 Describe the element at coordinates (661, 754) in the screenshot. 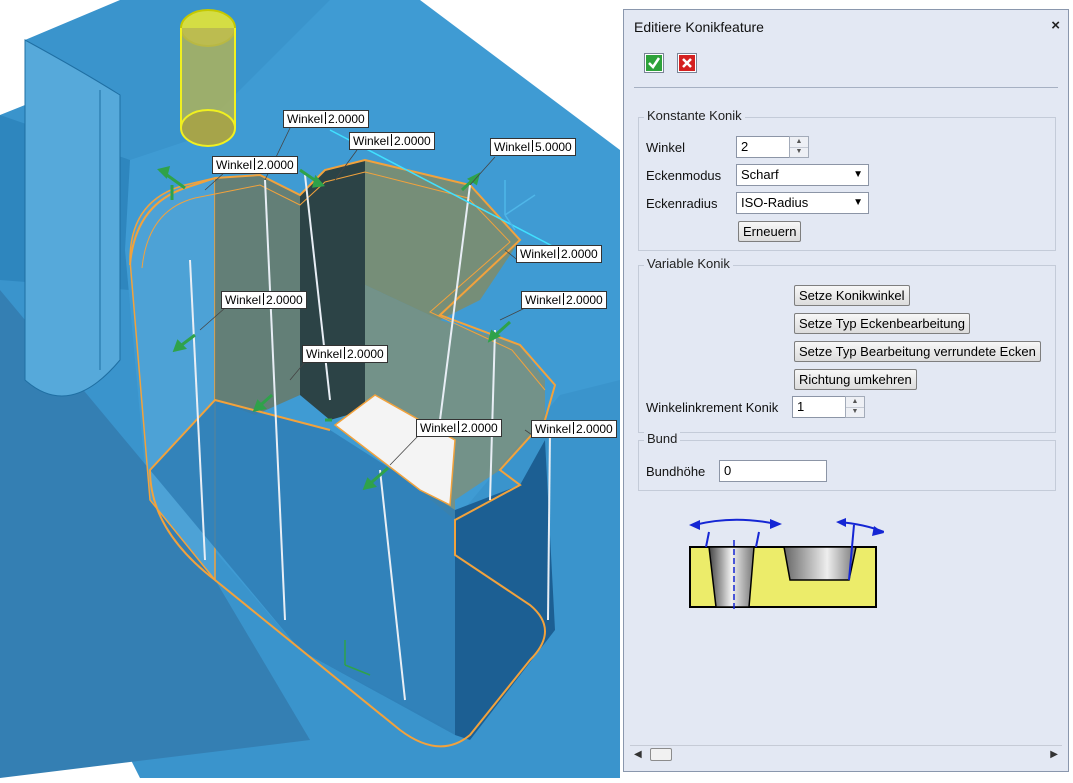

I see `scroll-thumb` at that location.